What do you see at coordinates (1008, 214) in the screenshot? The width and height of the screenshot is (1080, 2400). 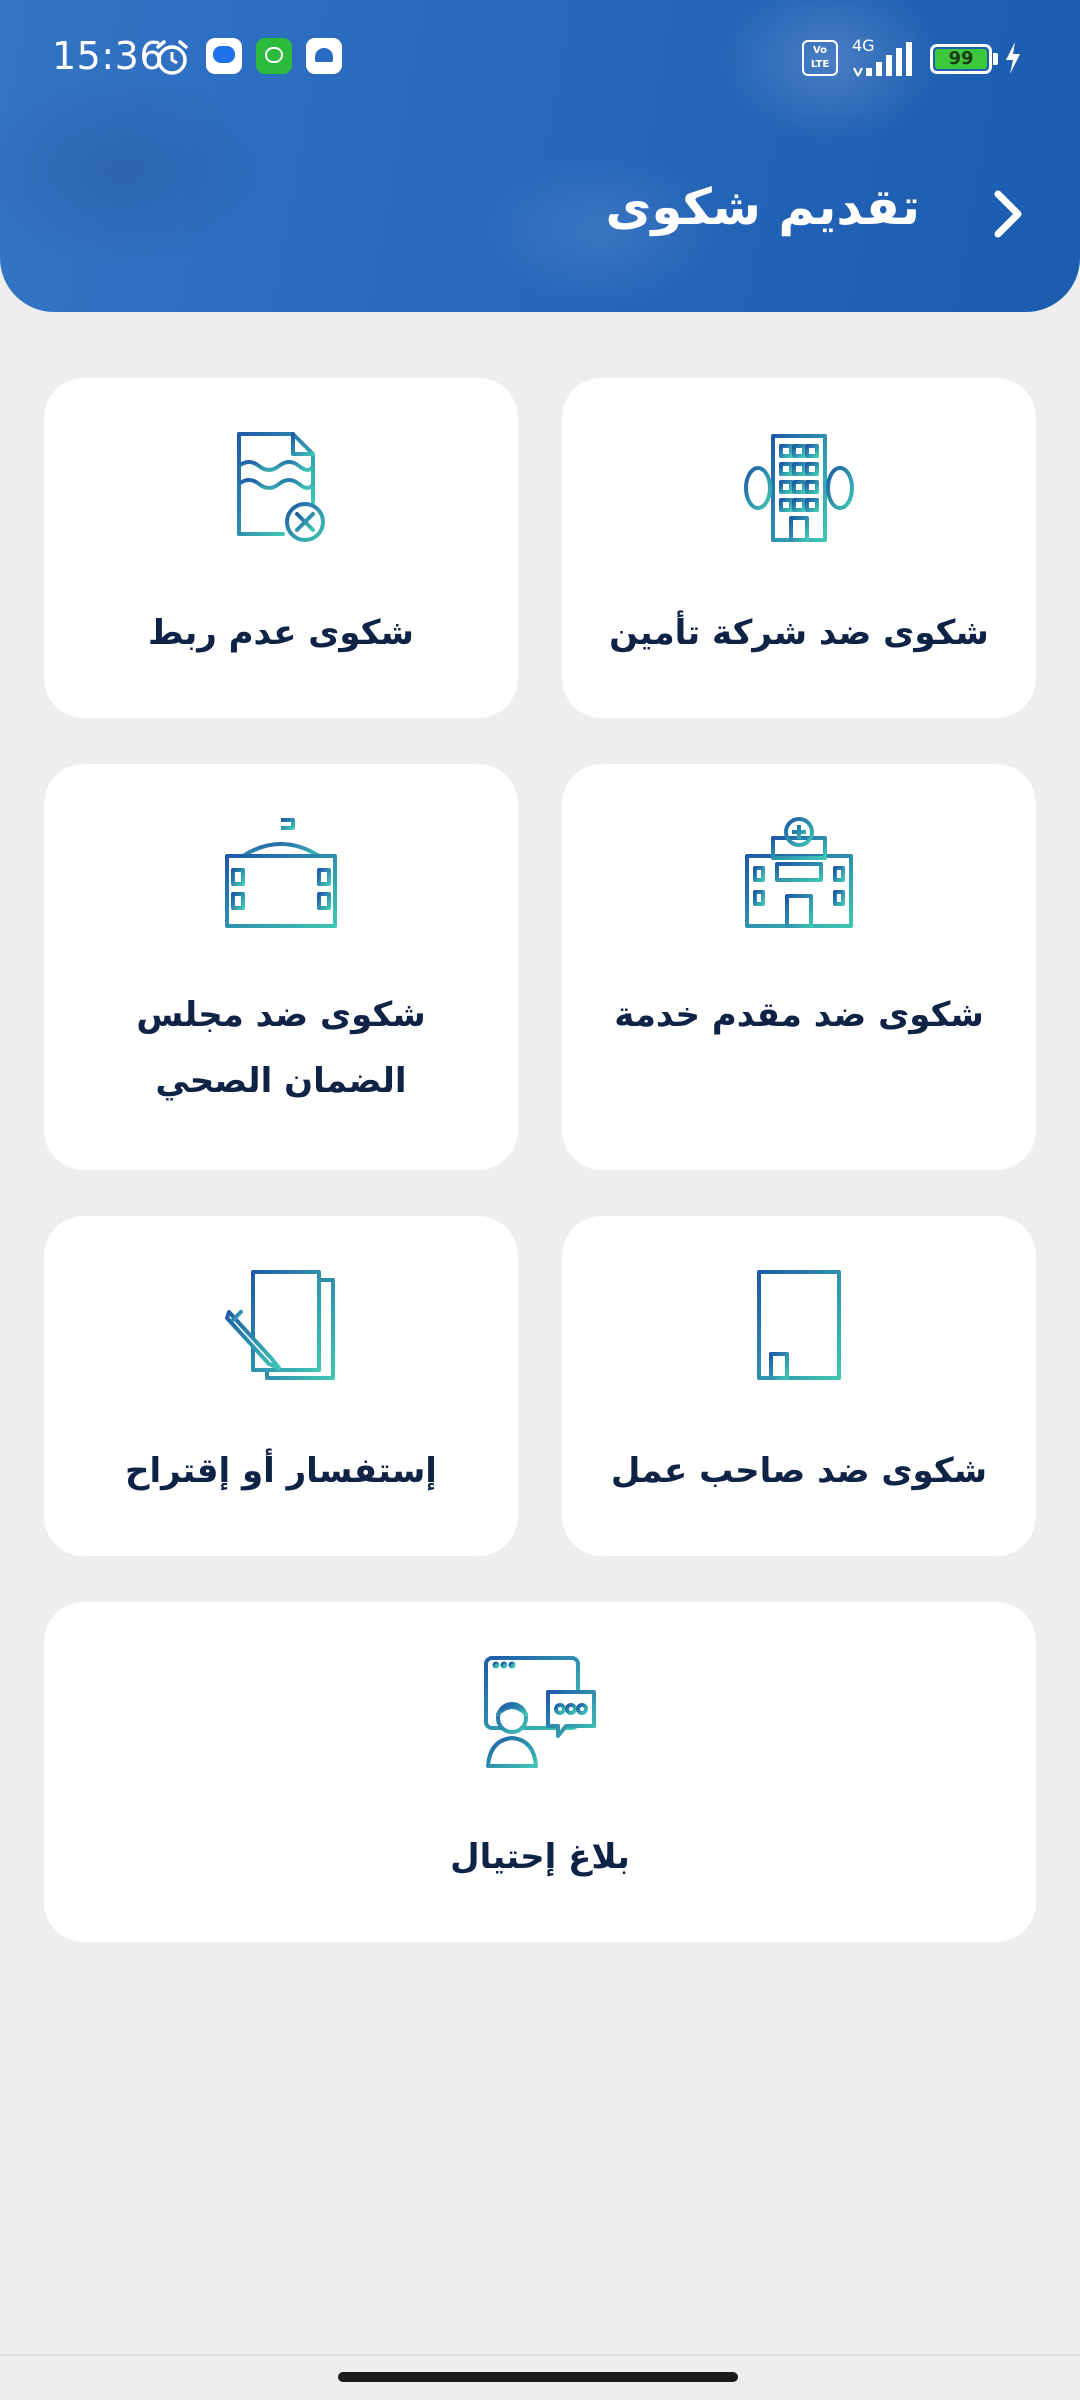 I see `back-chevron-icon` at bounding box center [1008, 214].